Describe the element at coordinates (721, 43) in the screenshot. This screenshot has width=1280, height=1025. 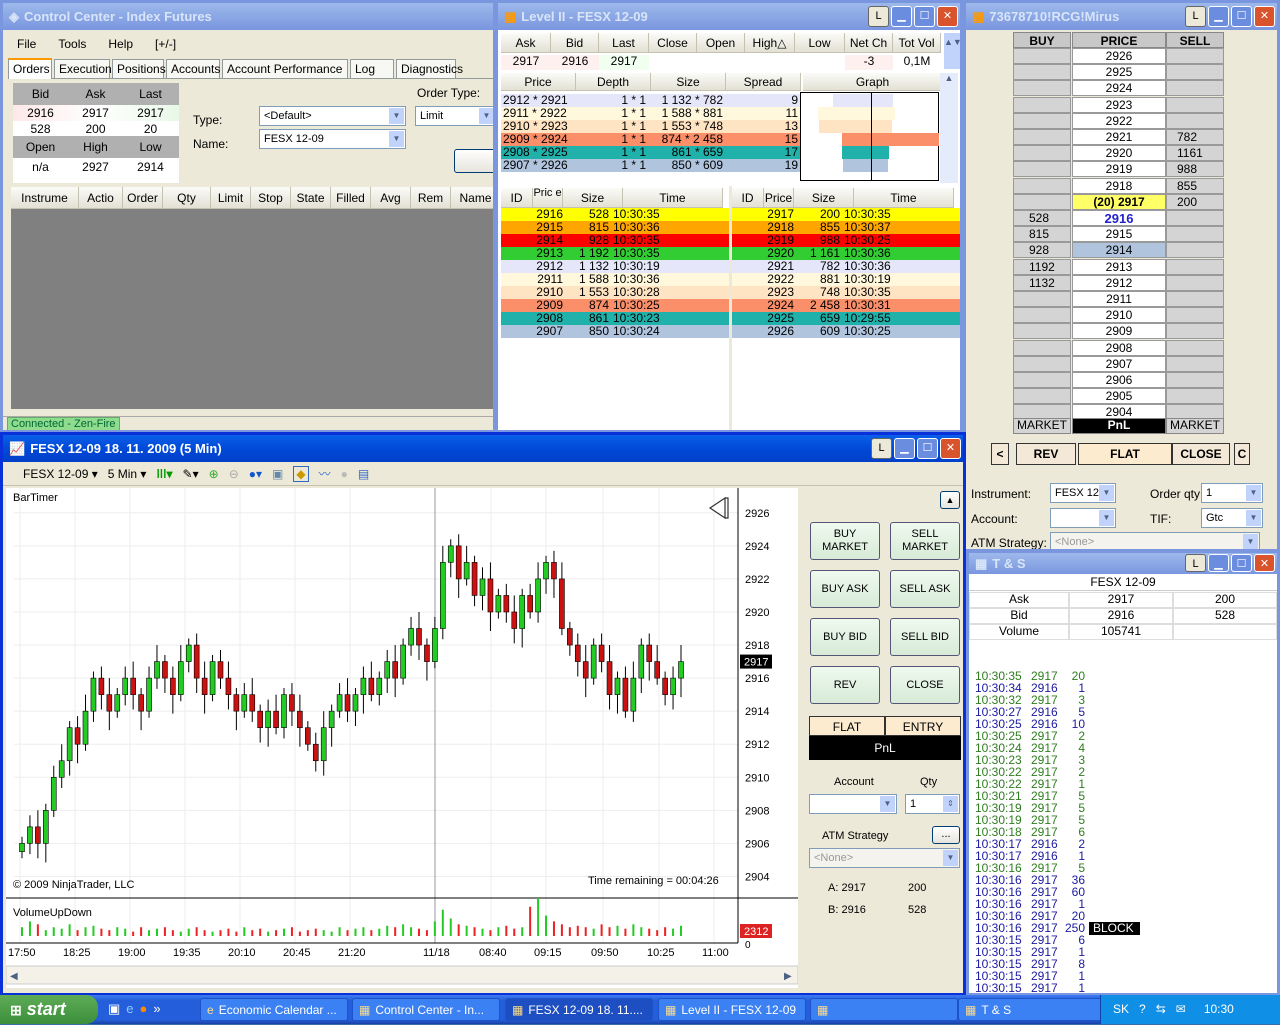
I see `summary-header: Open` at that location.